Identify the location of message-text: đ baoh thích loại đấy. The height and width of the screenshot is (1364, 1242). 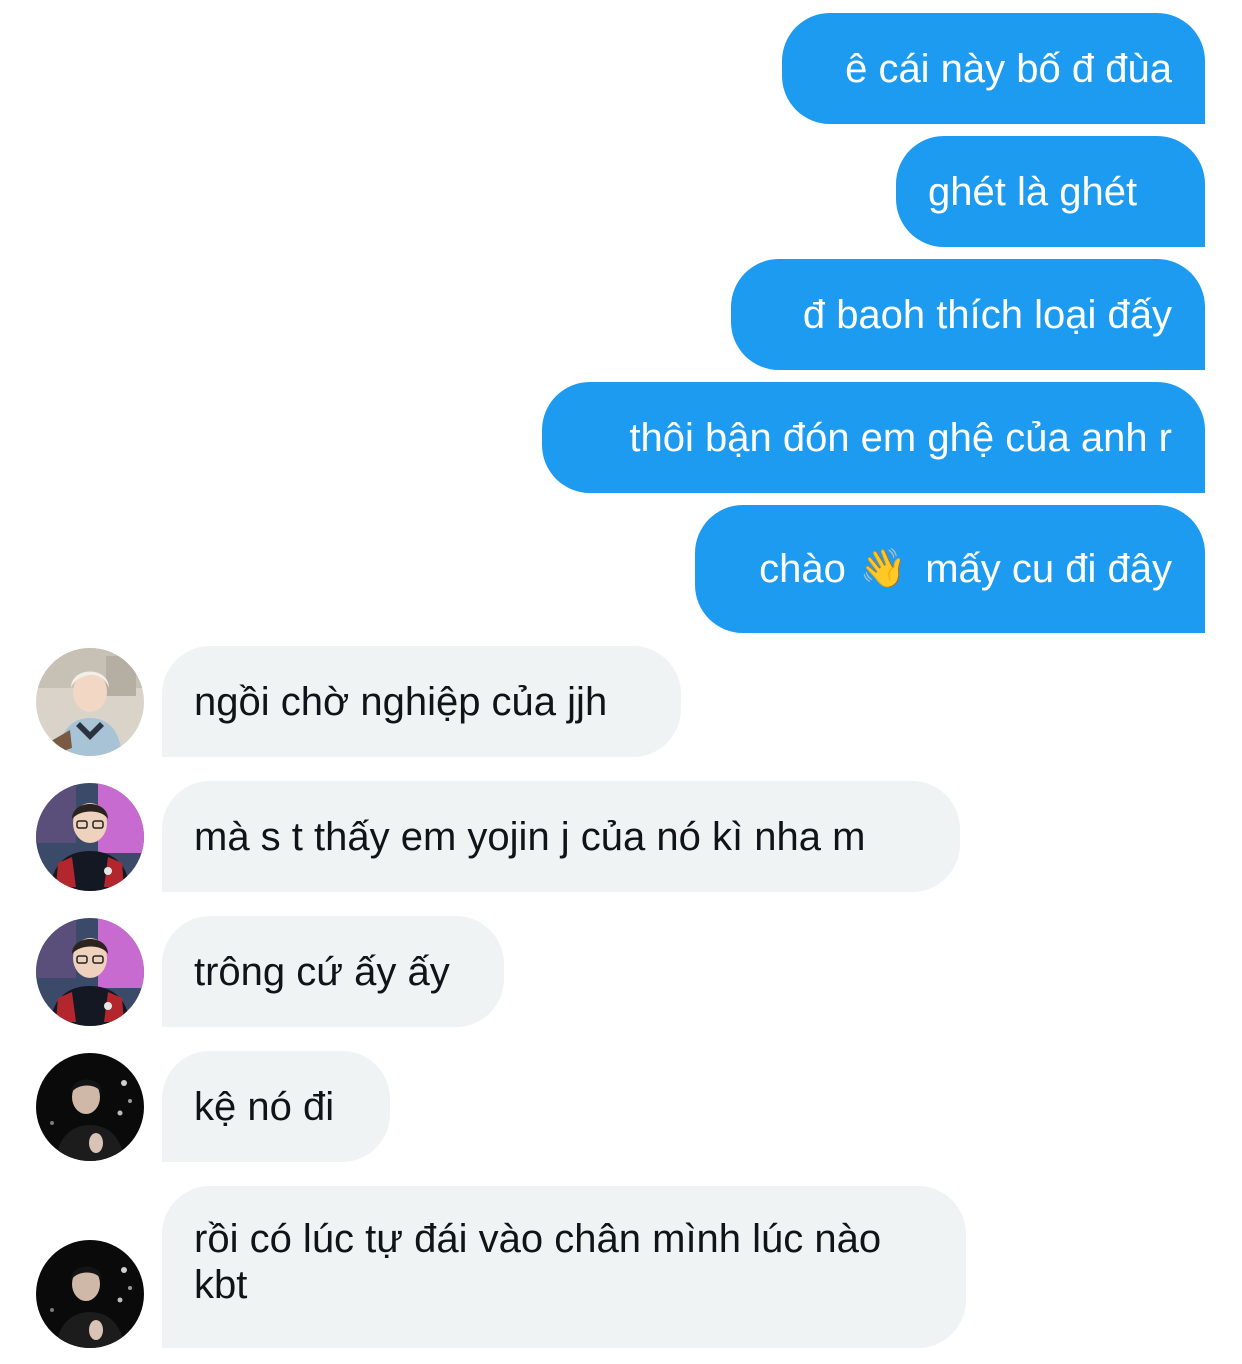
(987, 314).